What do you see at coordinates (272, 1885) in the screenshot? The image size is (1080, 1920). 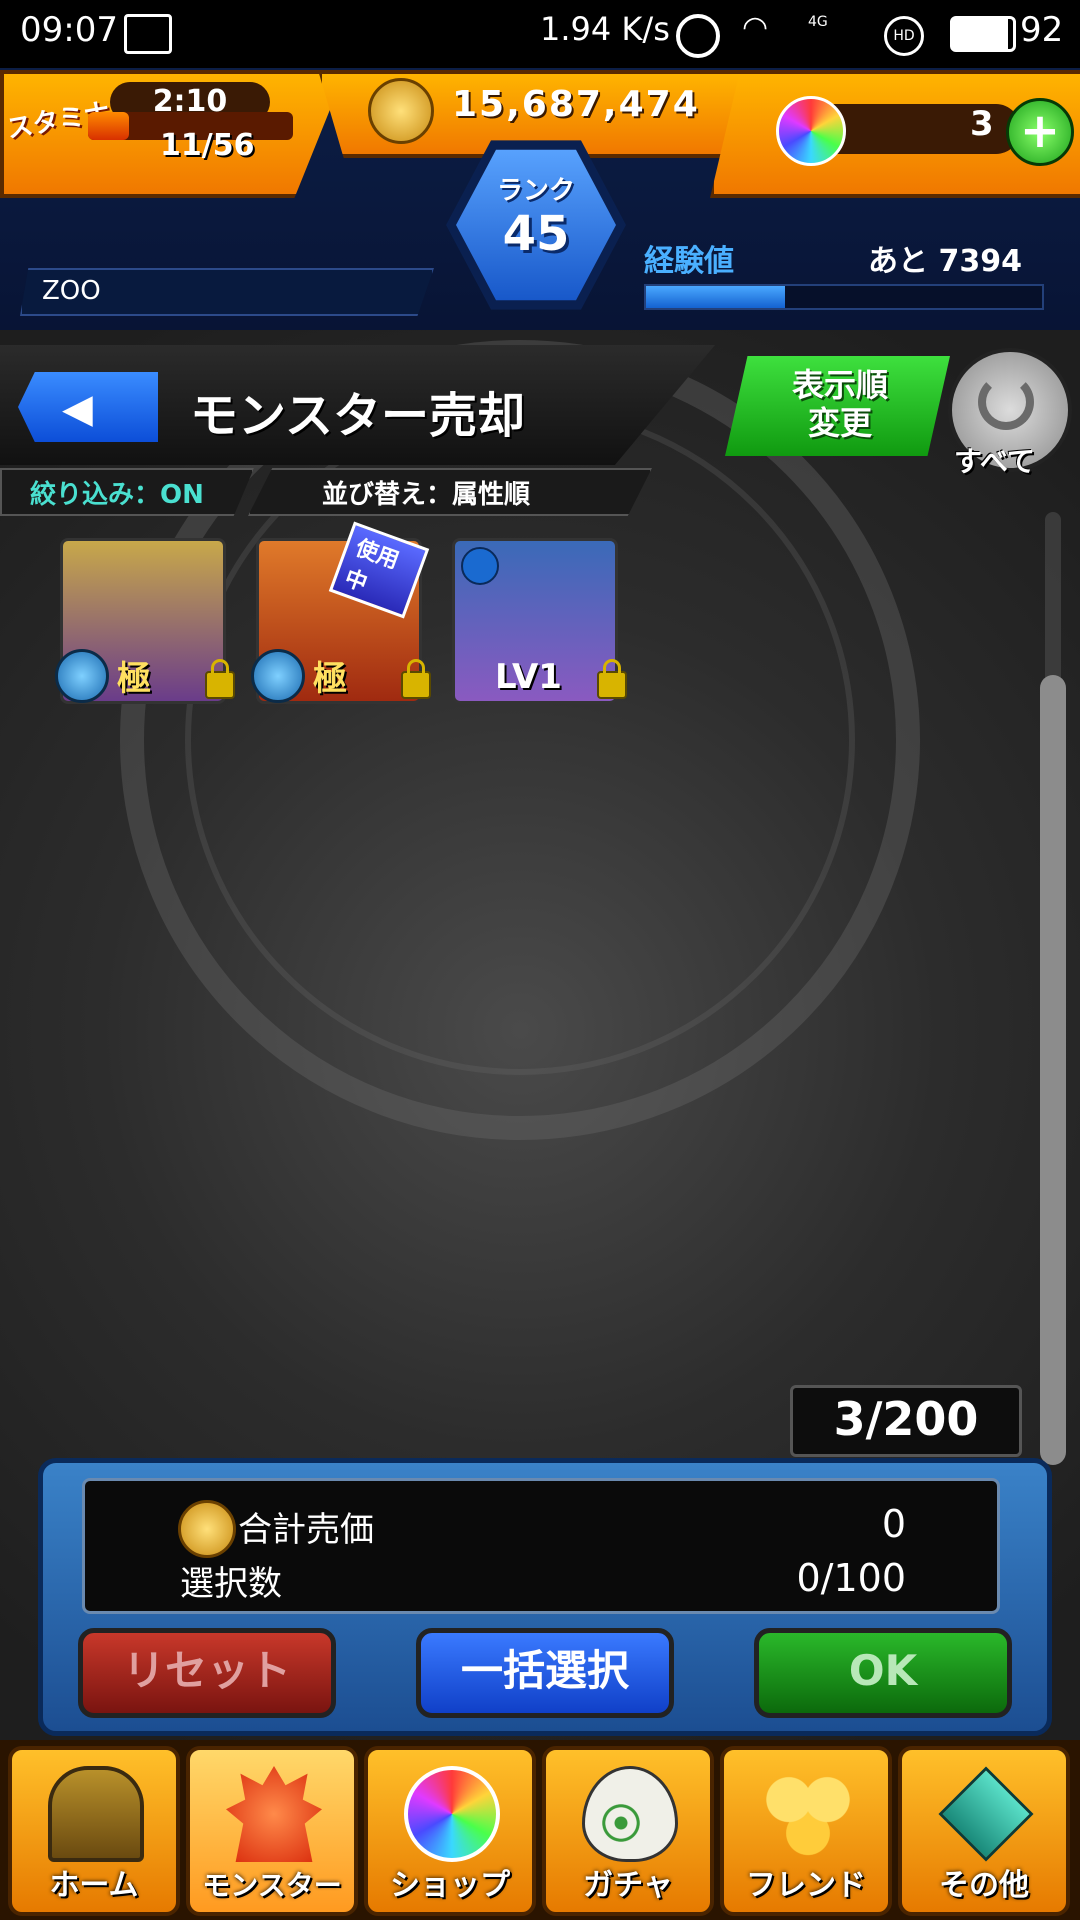 I see `nav-label: モンスター` at bounding box center [272, 1885].